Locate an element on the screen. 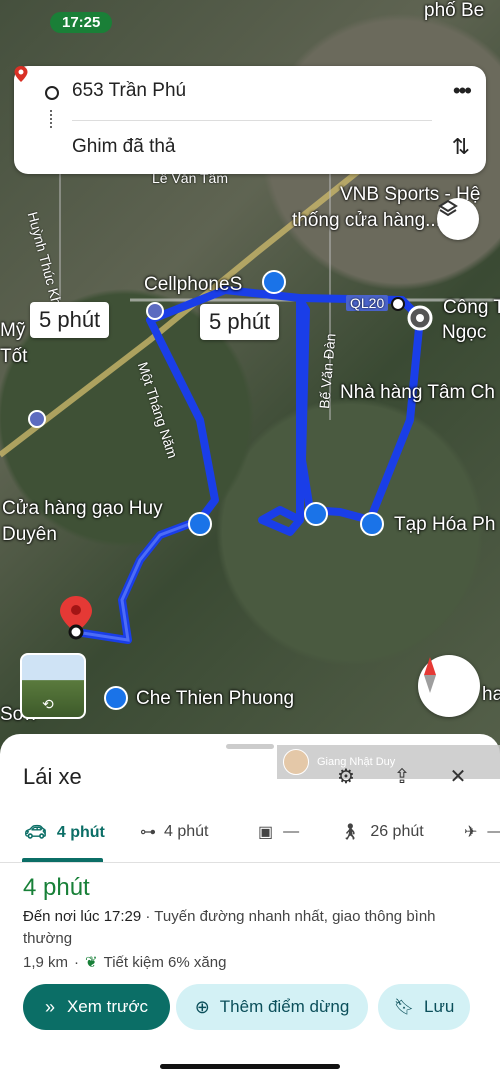 This screenshot has height=1080, width=500. trip-duration: 4 phút is located at coordinates (56, 887).